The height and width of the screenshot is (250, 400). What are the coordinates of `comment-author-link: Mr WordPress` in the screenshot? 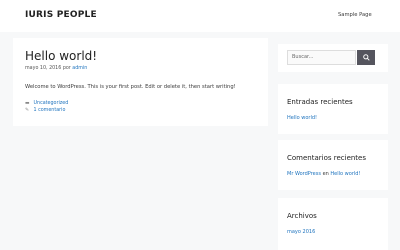 It's located at (304, 174).